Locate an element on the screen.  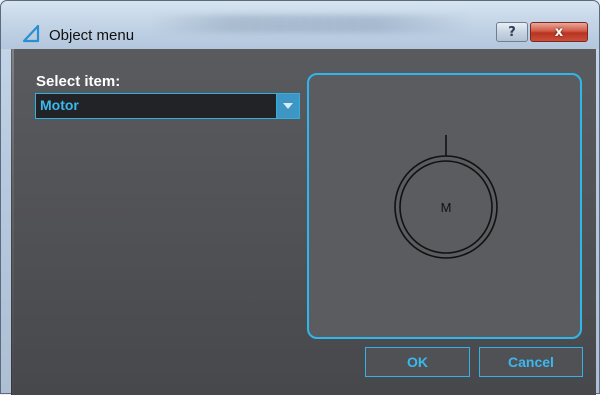
motor-symbol-label: M is located at coordinates (446, 207).